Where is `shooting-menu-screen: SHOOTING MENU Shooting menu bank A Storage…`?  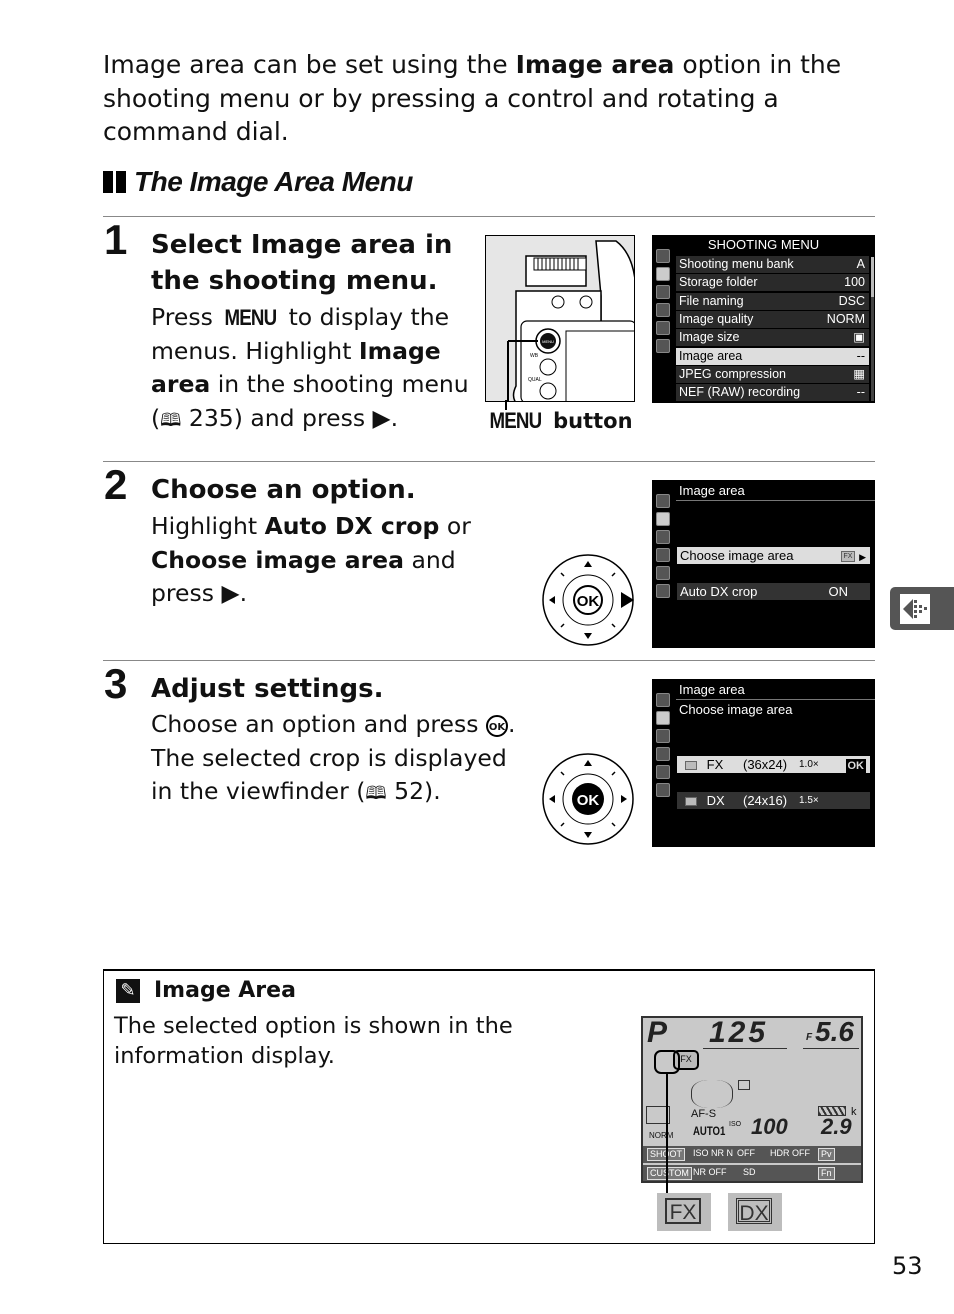 shooting-menu-screen: SHOOTING MENU Shooting menu bank A Storage… is located at coordinates (763, 319).